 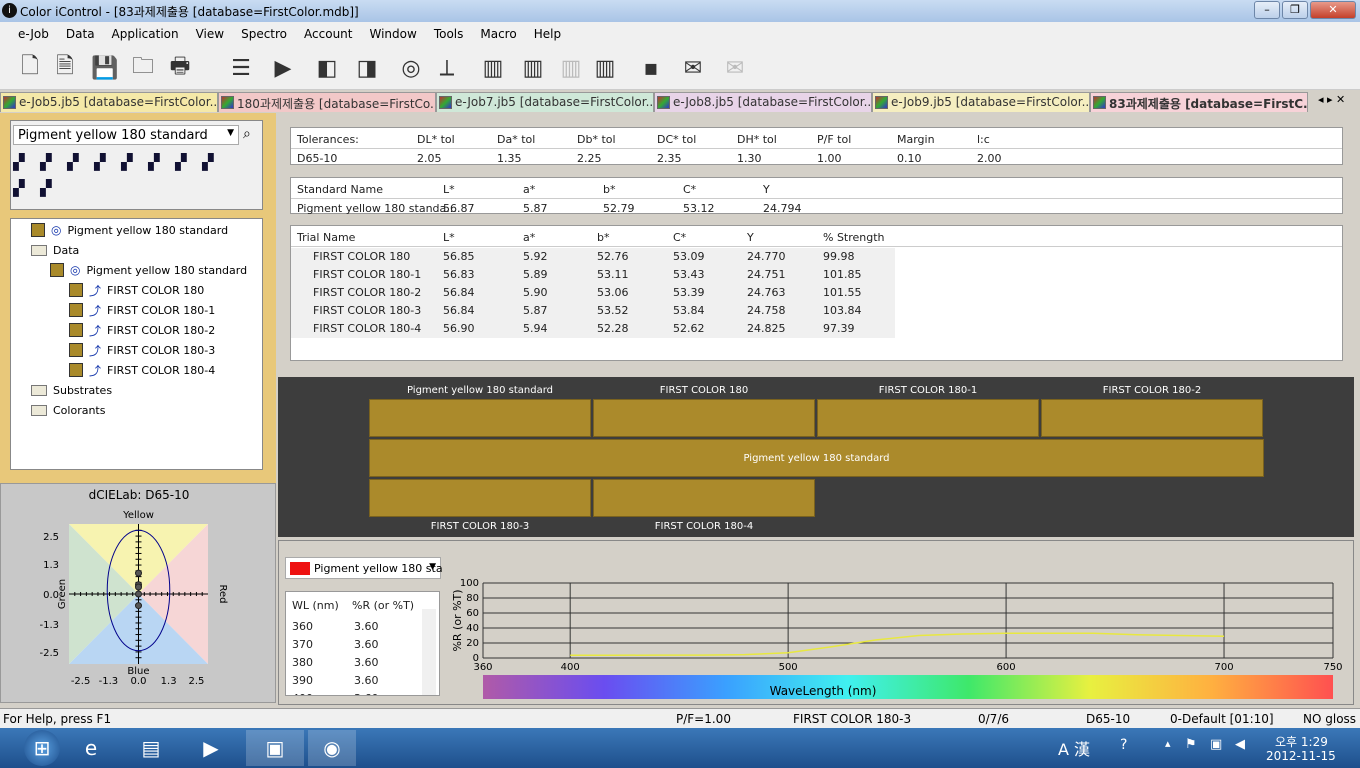 What do you see at coordinates (693, 68) in the screenshot?
I see `mail-icon: ✉` at bounding box center [693, 68].